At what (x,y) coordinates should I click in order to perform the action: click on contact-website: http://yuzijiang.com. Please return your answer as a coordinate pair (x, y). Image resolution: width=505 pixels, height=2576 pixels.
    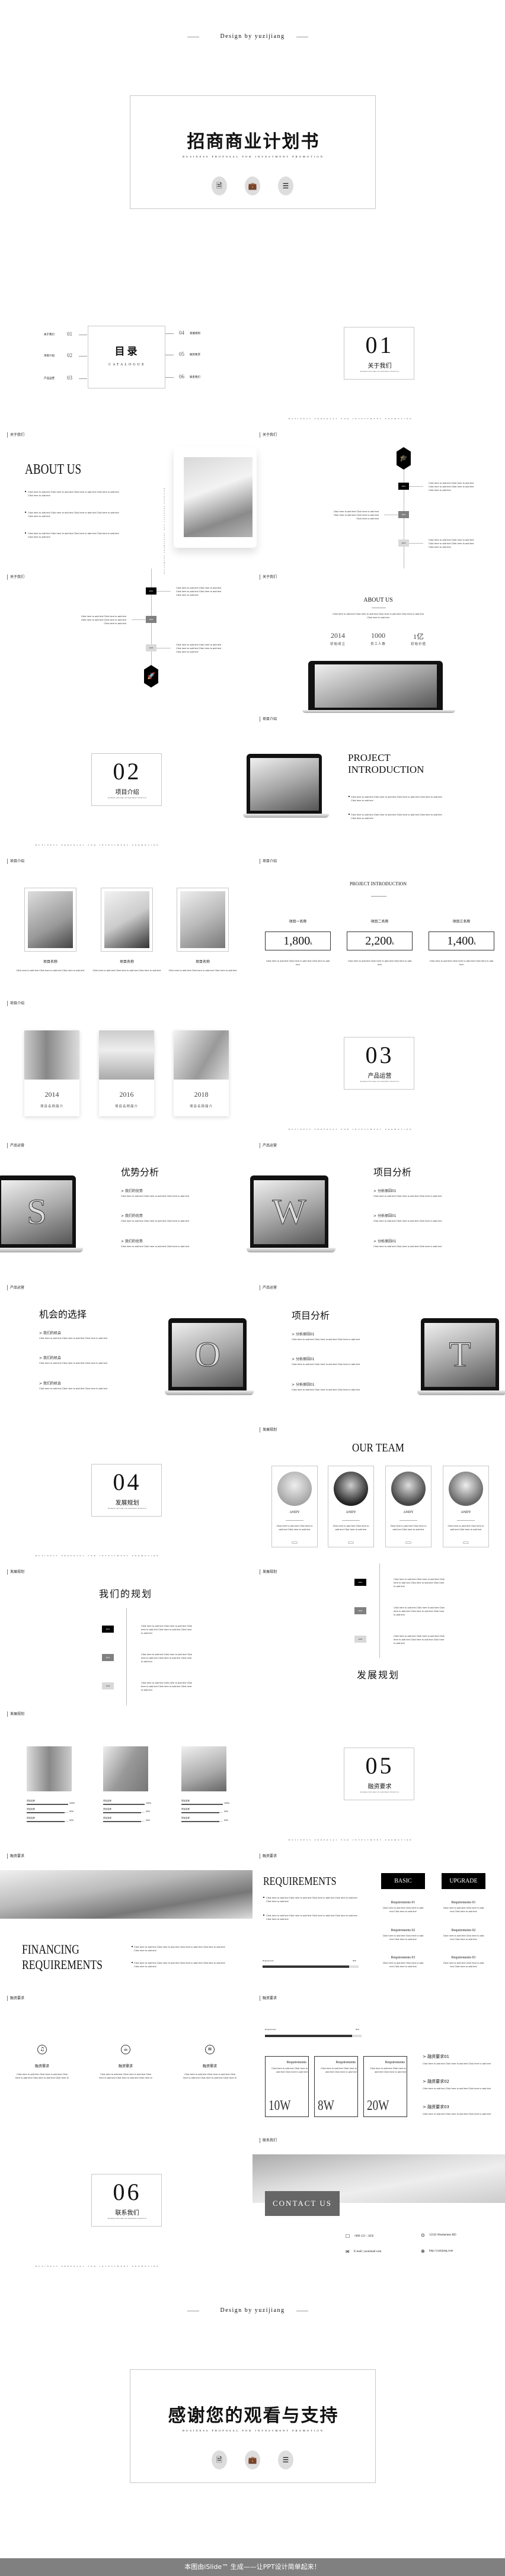
    Looking at the image, I should click on (441, 2251).